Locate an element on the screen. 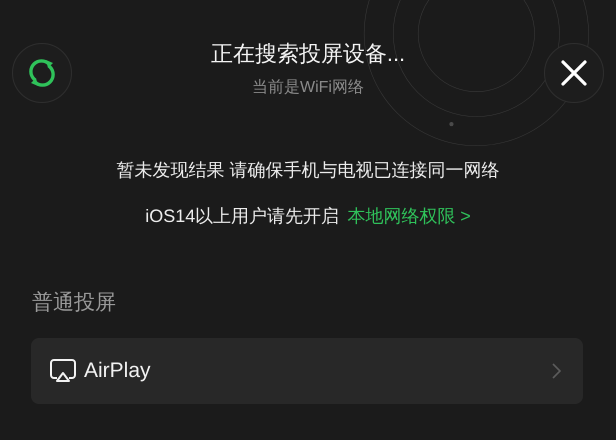 Image resolution: width=616 pixels, height=440 pixels. local-network-permission-link: 本地网络权限 > is located at coordinates (409, 216).